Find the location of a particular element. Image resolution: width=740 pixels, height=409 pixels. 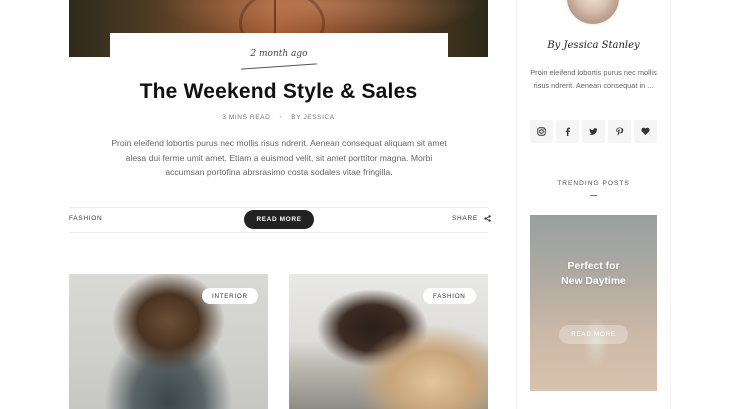

post-title: The Weekend Style & Sales is located at coordinates (278, 92).